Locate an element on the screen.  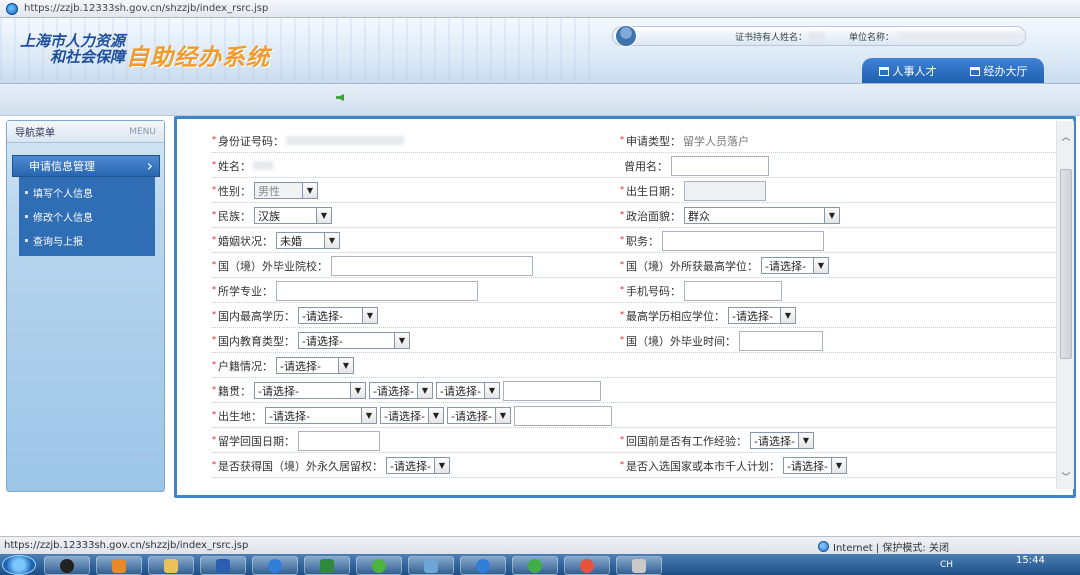
household-status-select: -请选择- ▼ is located at coordinates (315, 365).